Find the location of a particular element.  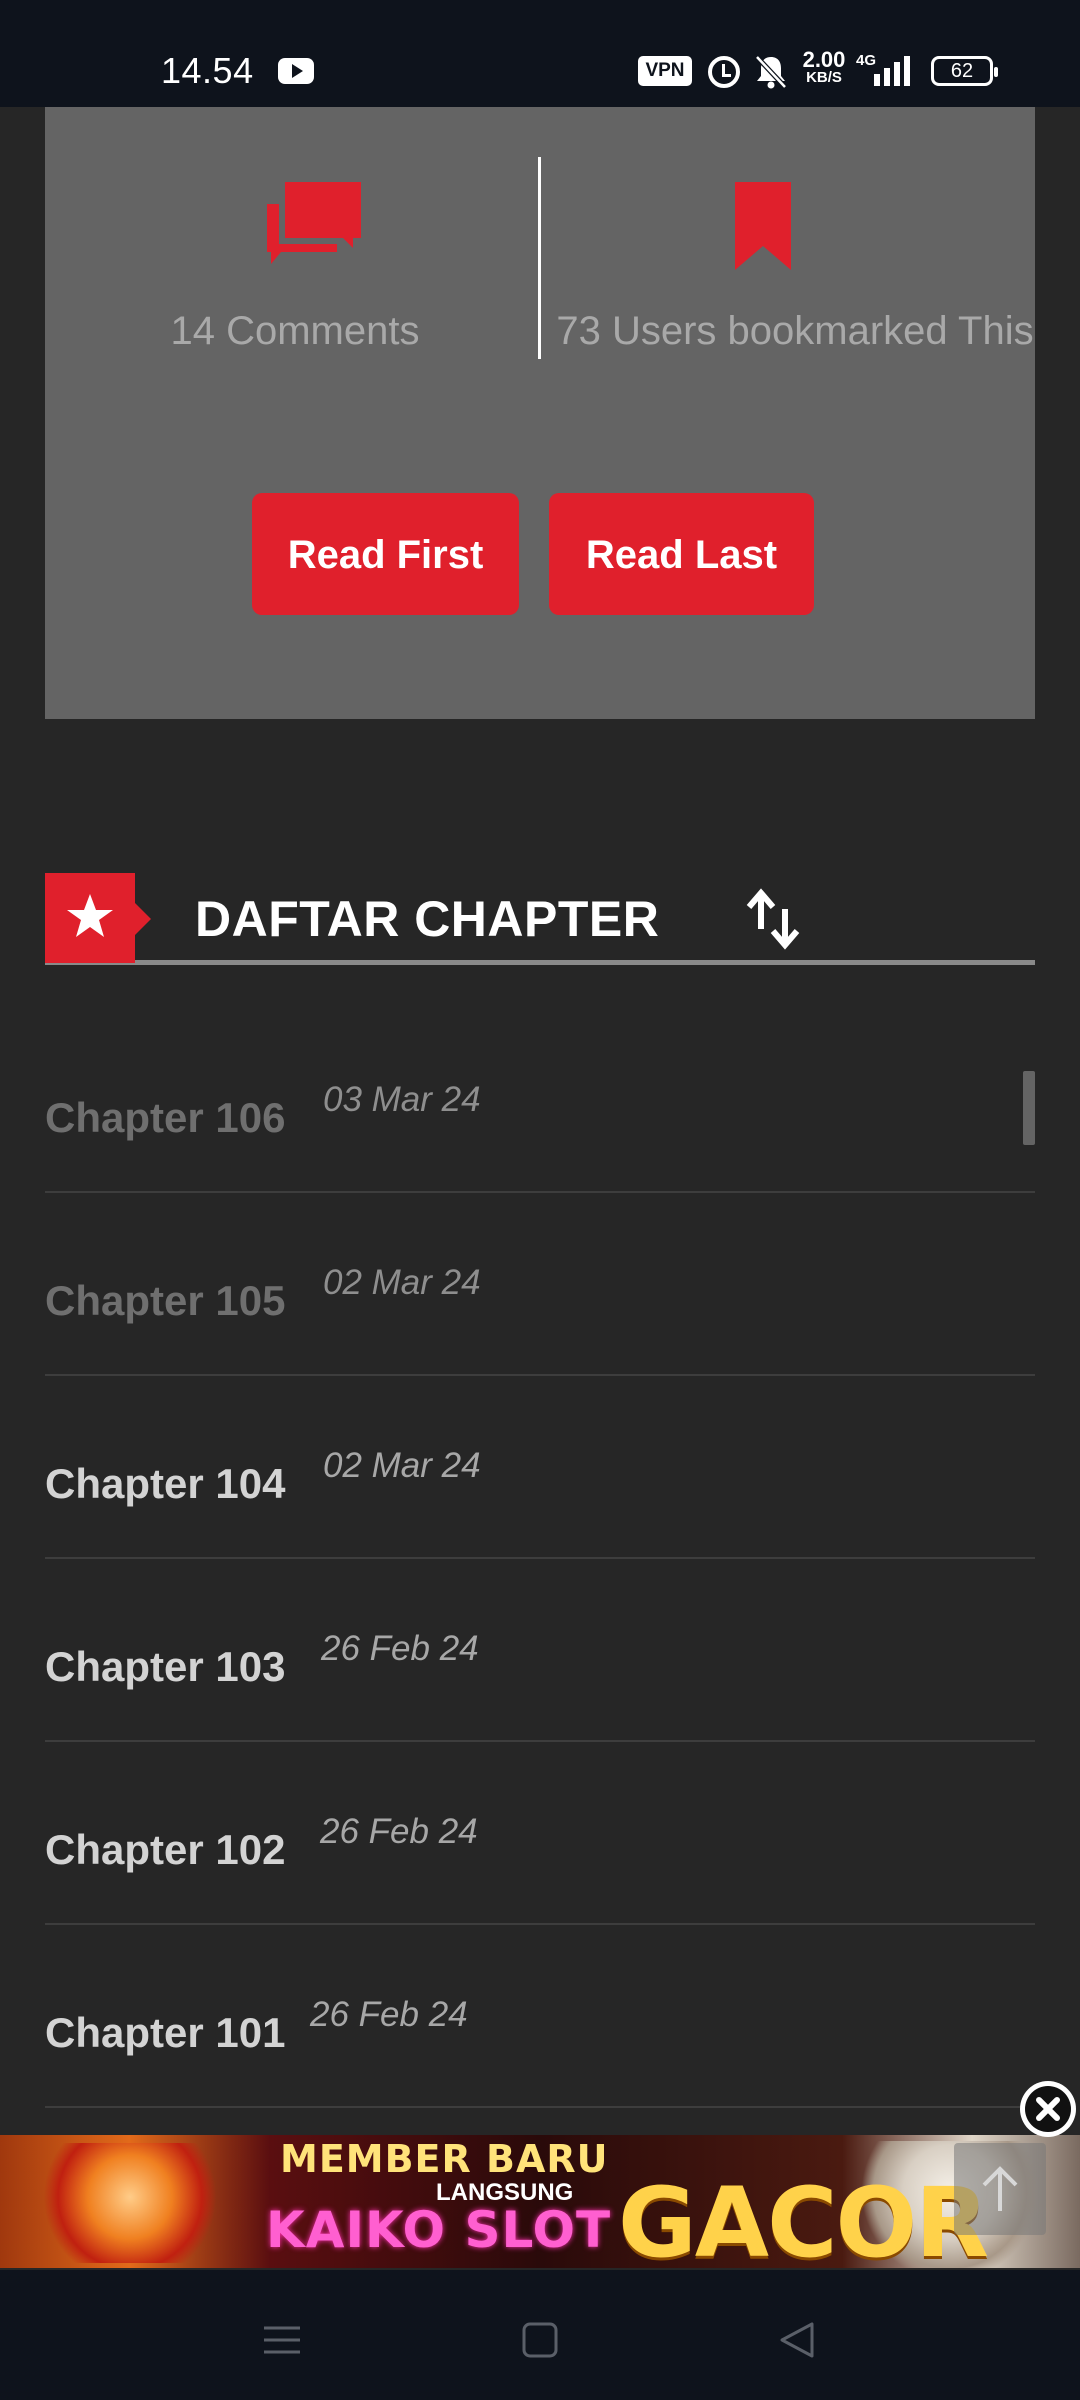

recent-apps-icon is located at coordinates (282, 2340).